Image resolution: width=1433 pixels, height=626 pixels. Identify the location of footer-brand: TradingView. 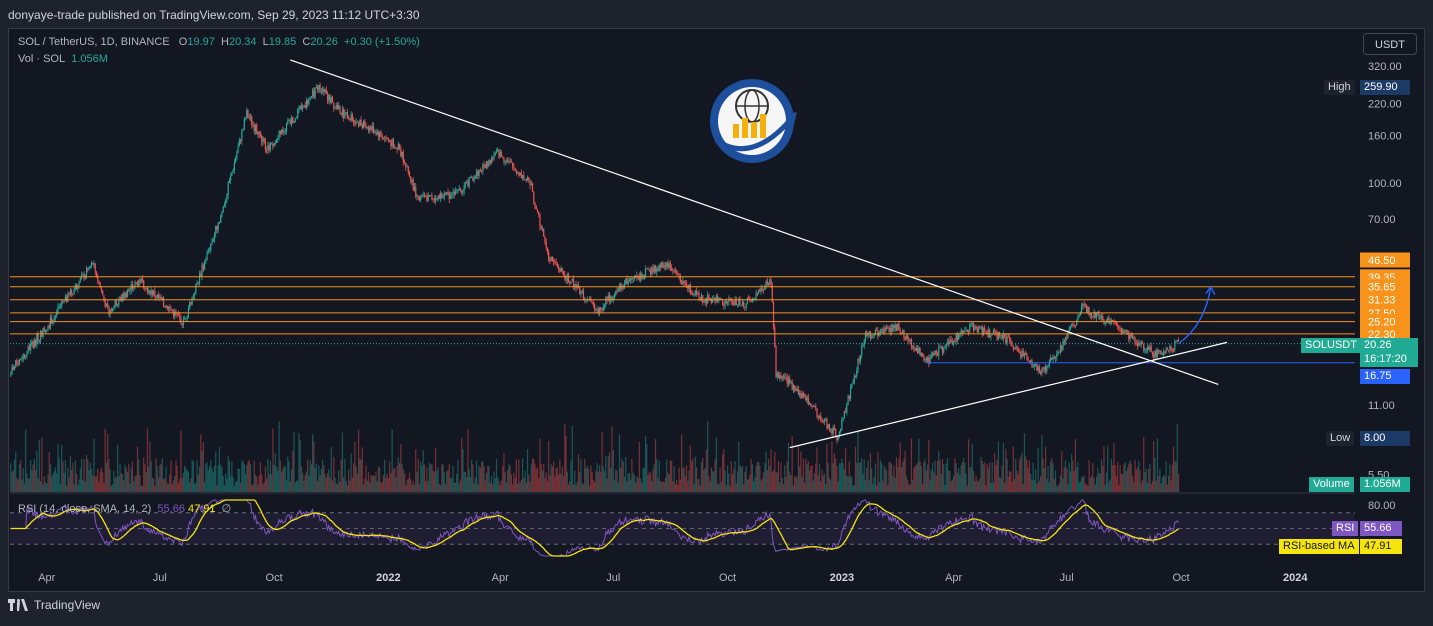
(67, 605).